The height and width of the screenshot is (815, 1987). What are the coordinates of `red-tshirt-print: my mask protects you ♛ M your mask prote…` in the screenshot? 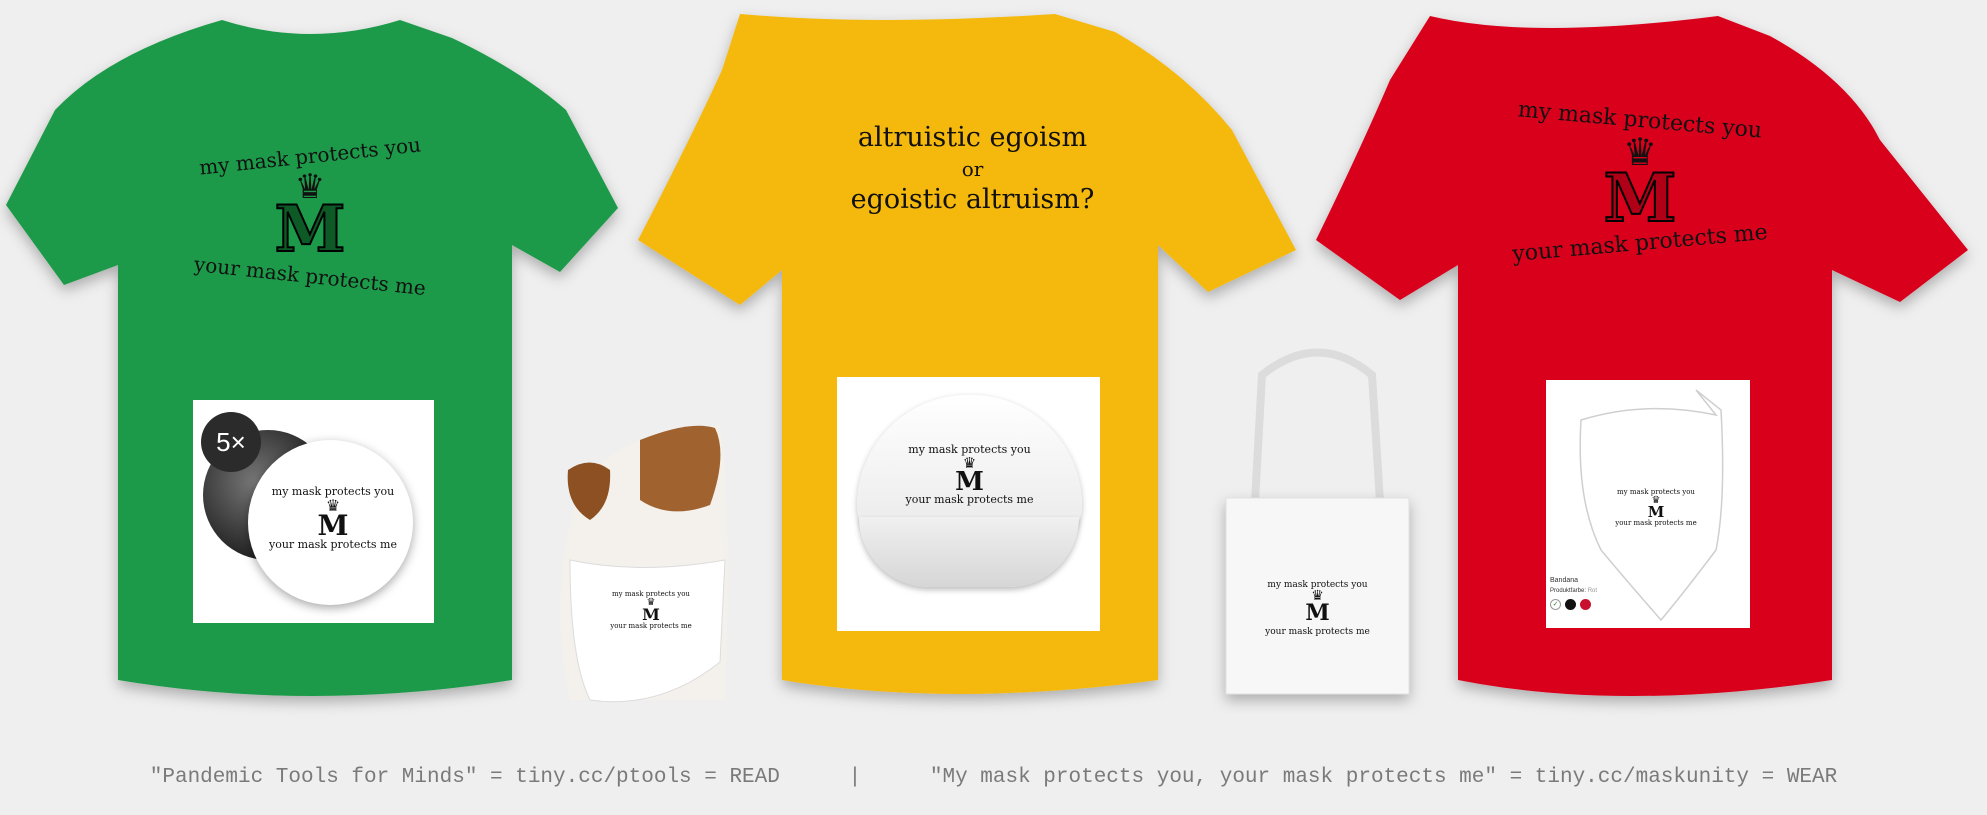 It's located at (1640, 189).